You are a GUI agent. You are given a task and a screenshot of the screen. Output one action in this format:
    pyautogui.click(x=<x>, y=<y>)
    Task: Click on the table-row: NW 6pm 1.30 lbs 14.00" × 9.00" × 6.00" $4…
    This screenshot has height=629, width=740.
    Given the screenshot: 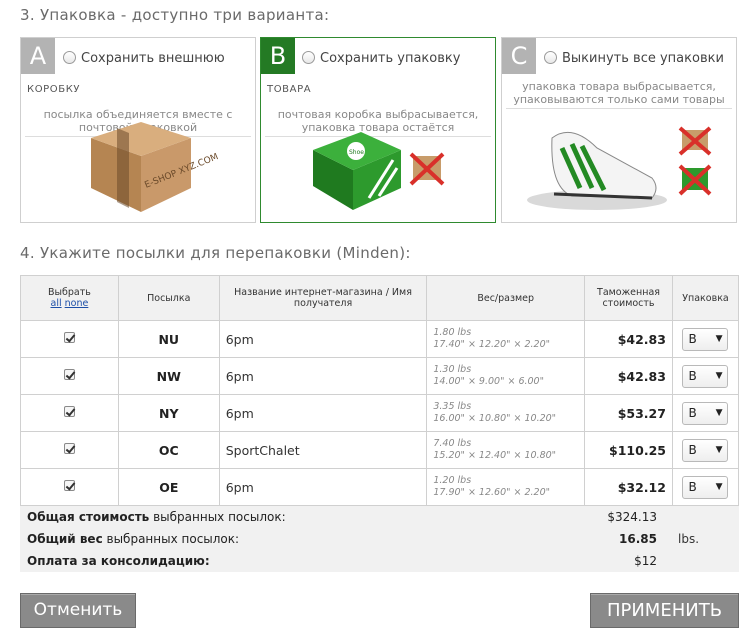 What is the action you would take?
    pyautogui.click(x=380, y=376)
    